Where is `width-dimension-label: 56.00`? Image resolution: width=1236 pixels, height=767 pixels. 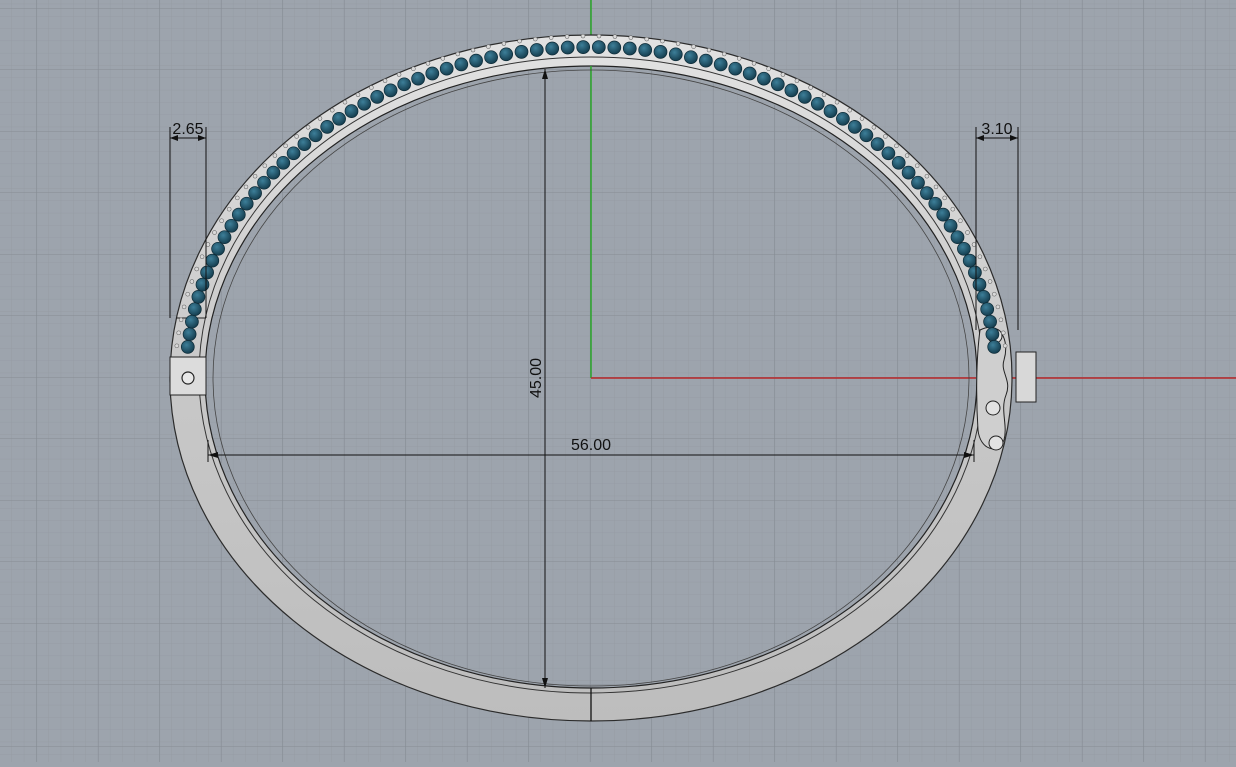 width-dimension-label: 56.00 is located at coordinates (591, 445).